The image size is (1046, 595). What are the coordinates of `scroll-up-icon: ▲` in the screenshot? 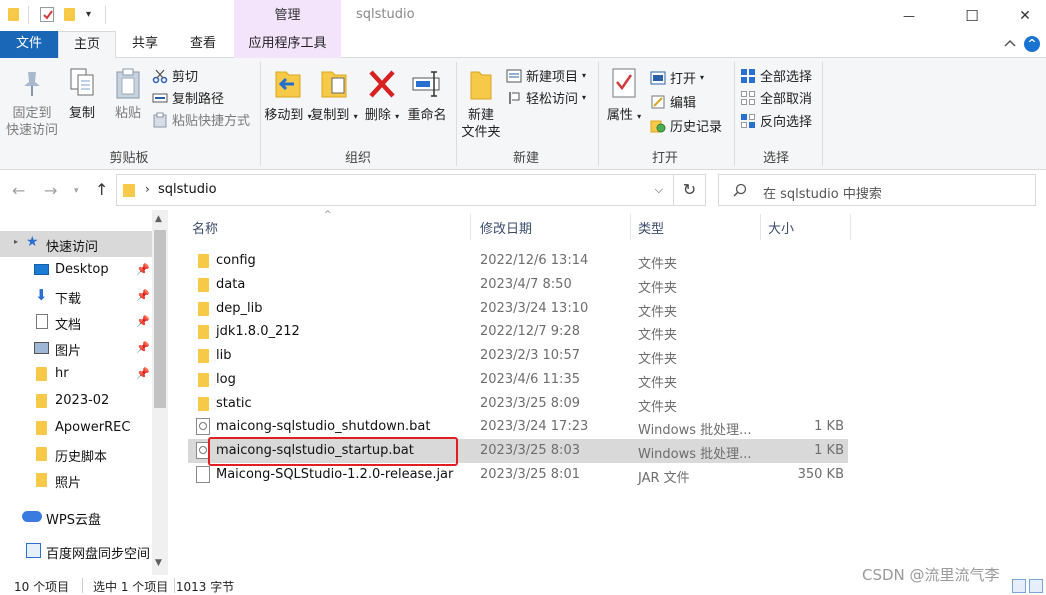 It's located at (158, 219).